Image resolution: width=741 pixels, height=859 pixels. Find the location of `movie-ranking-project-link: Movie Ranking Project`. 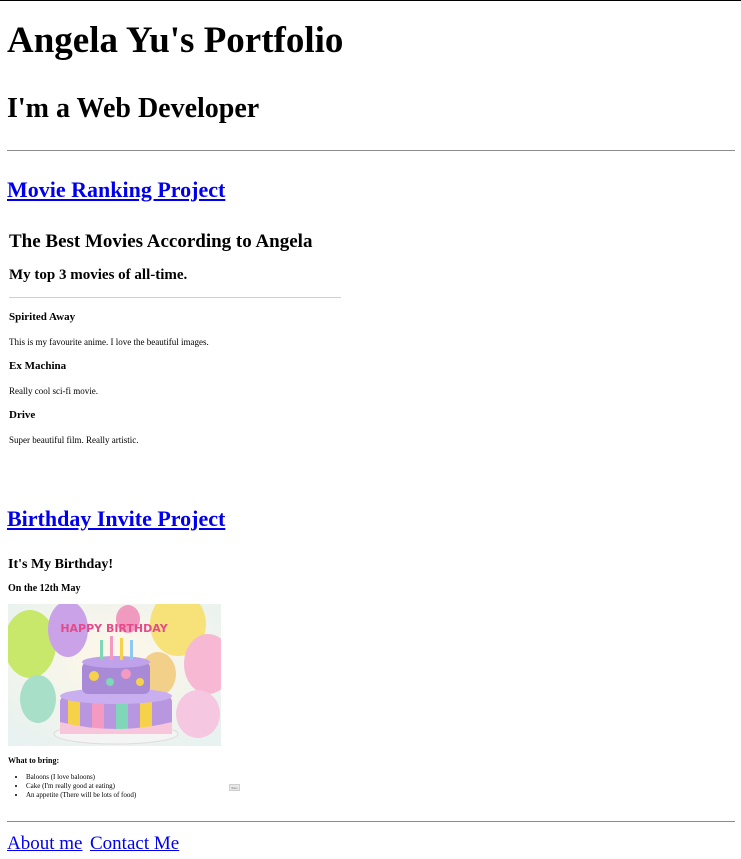

movie-ranking-project-link: Movie Ranking Project is located at coordinates (116, 190).